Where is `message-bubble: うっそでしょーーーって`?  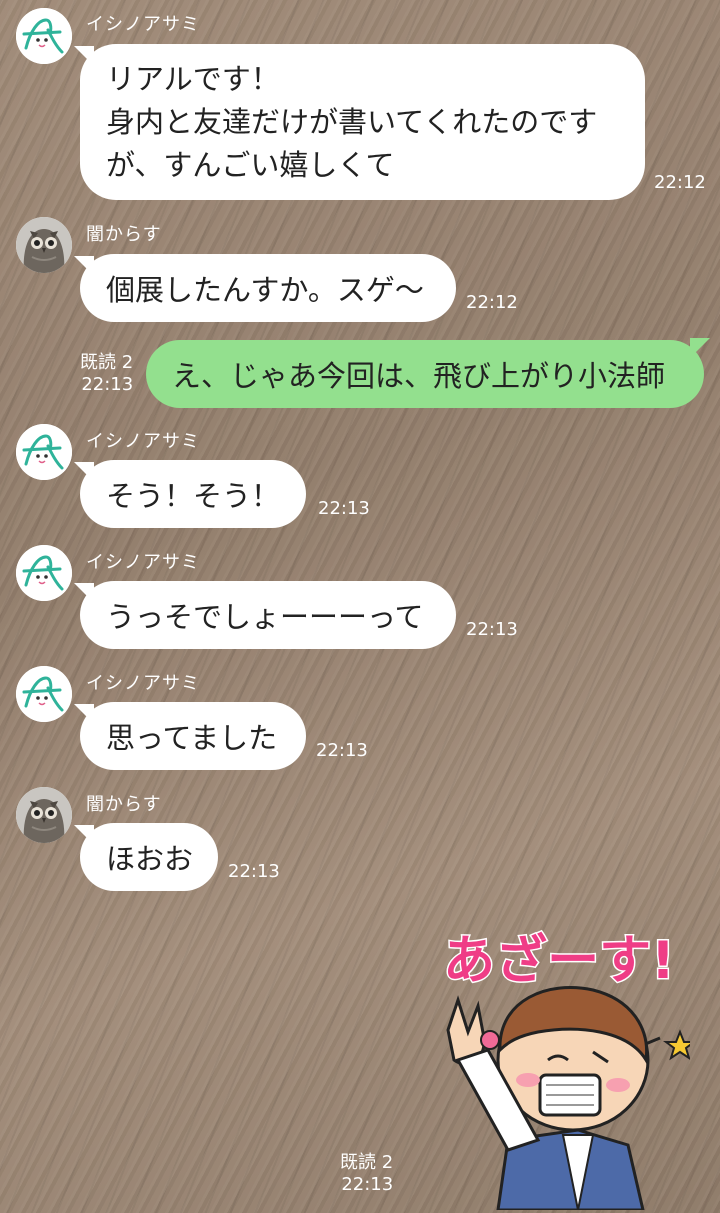
message-bubble: うっそでしょーーーって is located at coordinates (268, 615).